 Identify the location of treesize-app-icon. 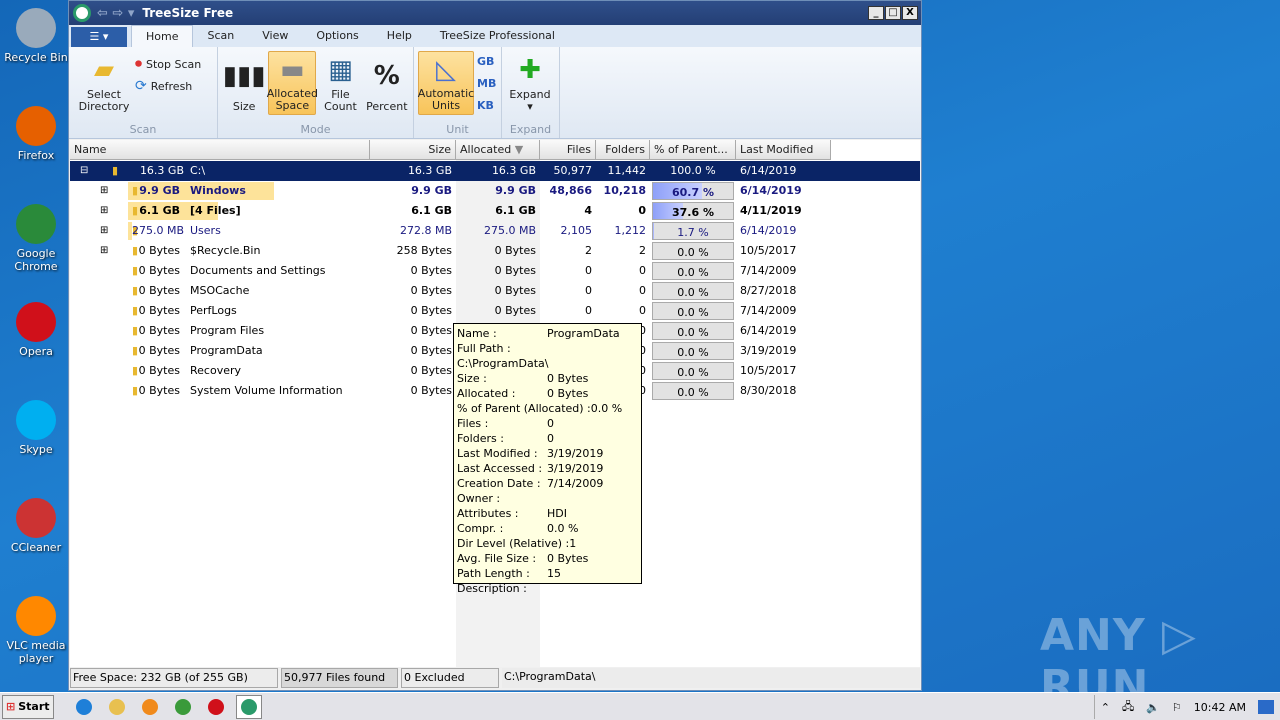
(82, 13).